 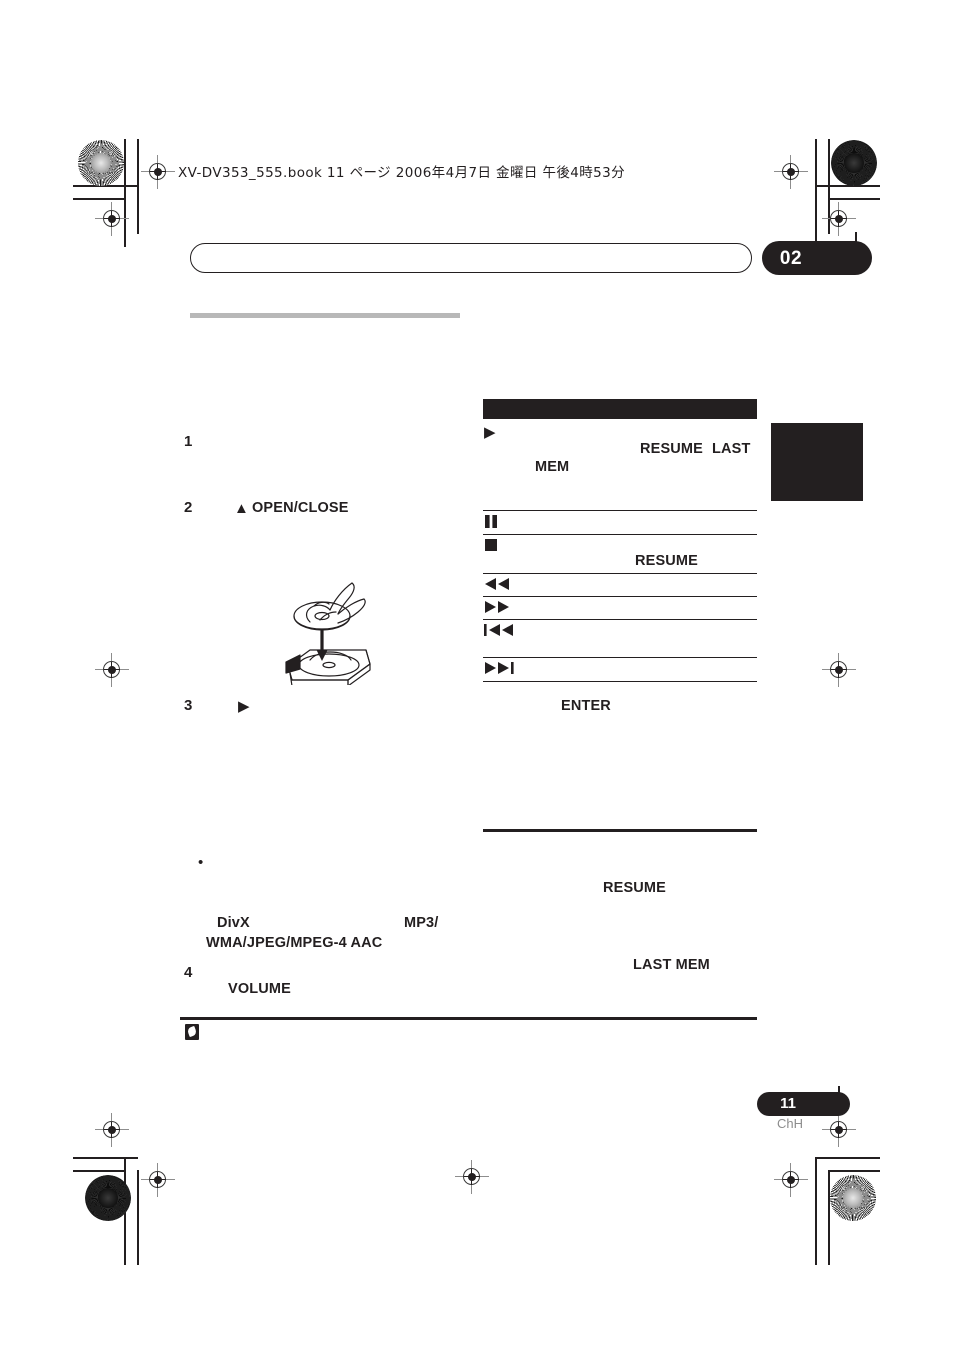 I want to click on wma-jpeg-mpeg4-aac-term: WMA/JPEG/MPEG-4 AAC, so click(x=294, y=943).